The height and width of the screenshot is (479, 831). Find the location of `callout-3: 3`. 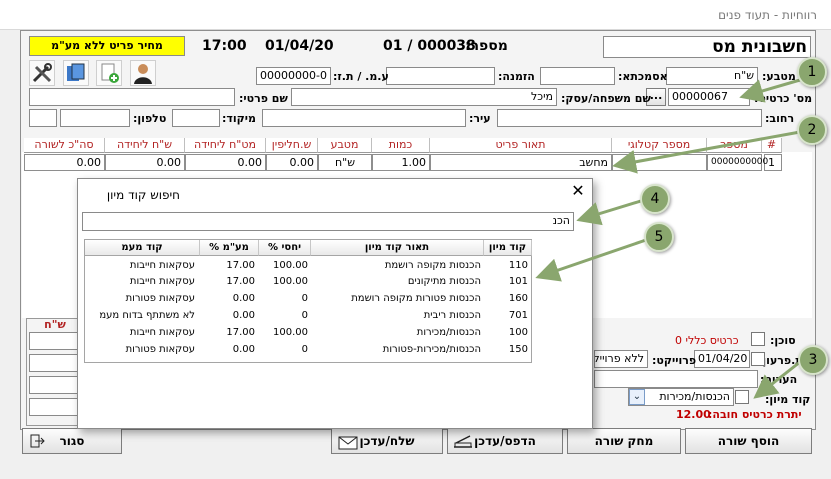

callout-3: 3 is located at coordinates (813, 360).